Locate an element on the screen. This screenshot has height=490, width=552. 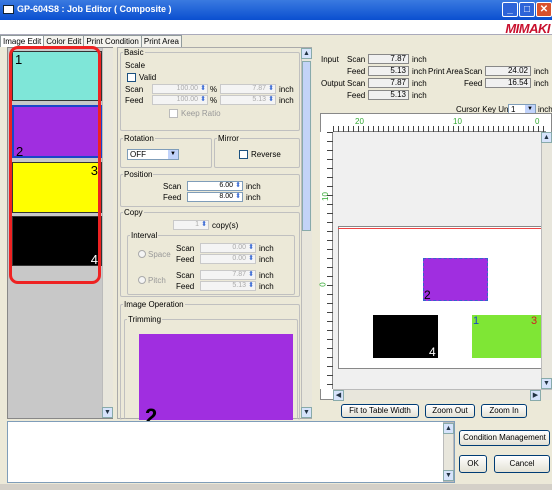
valid-label: Valid is located at coordinates (148, 77).